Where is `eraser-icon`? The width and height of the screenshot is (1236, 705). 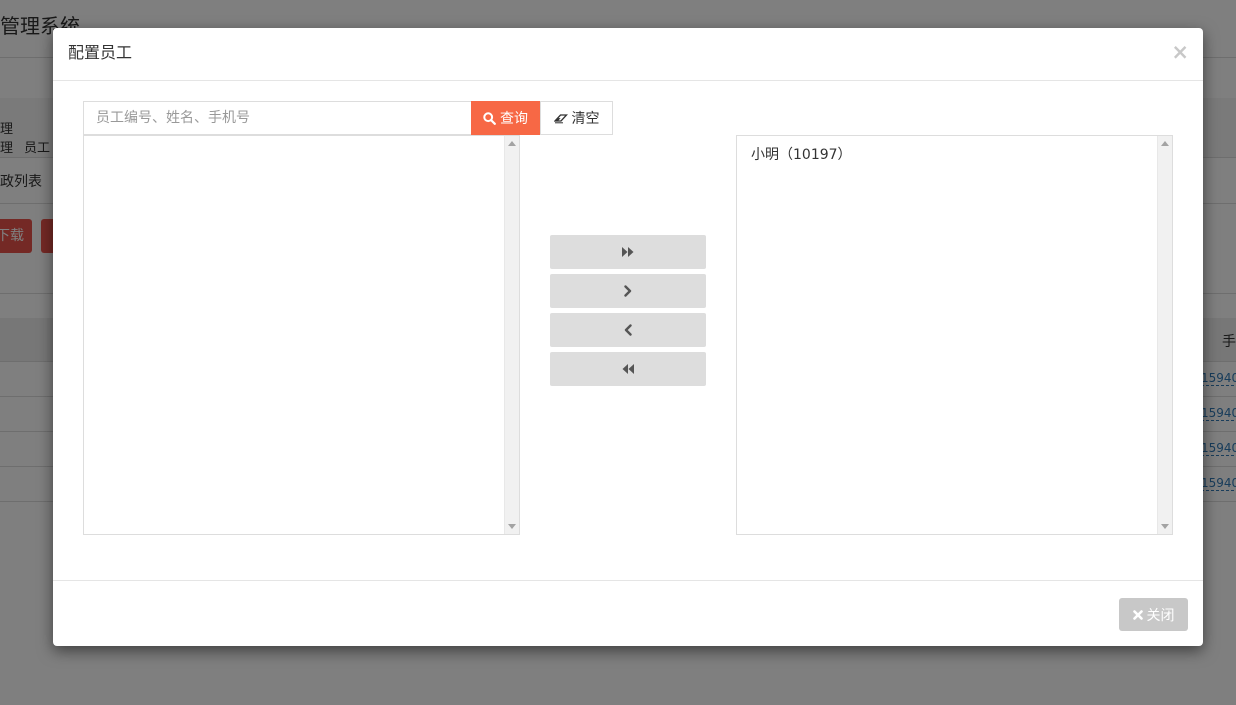
eraser-icon is located at coordinates (560, 118).